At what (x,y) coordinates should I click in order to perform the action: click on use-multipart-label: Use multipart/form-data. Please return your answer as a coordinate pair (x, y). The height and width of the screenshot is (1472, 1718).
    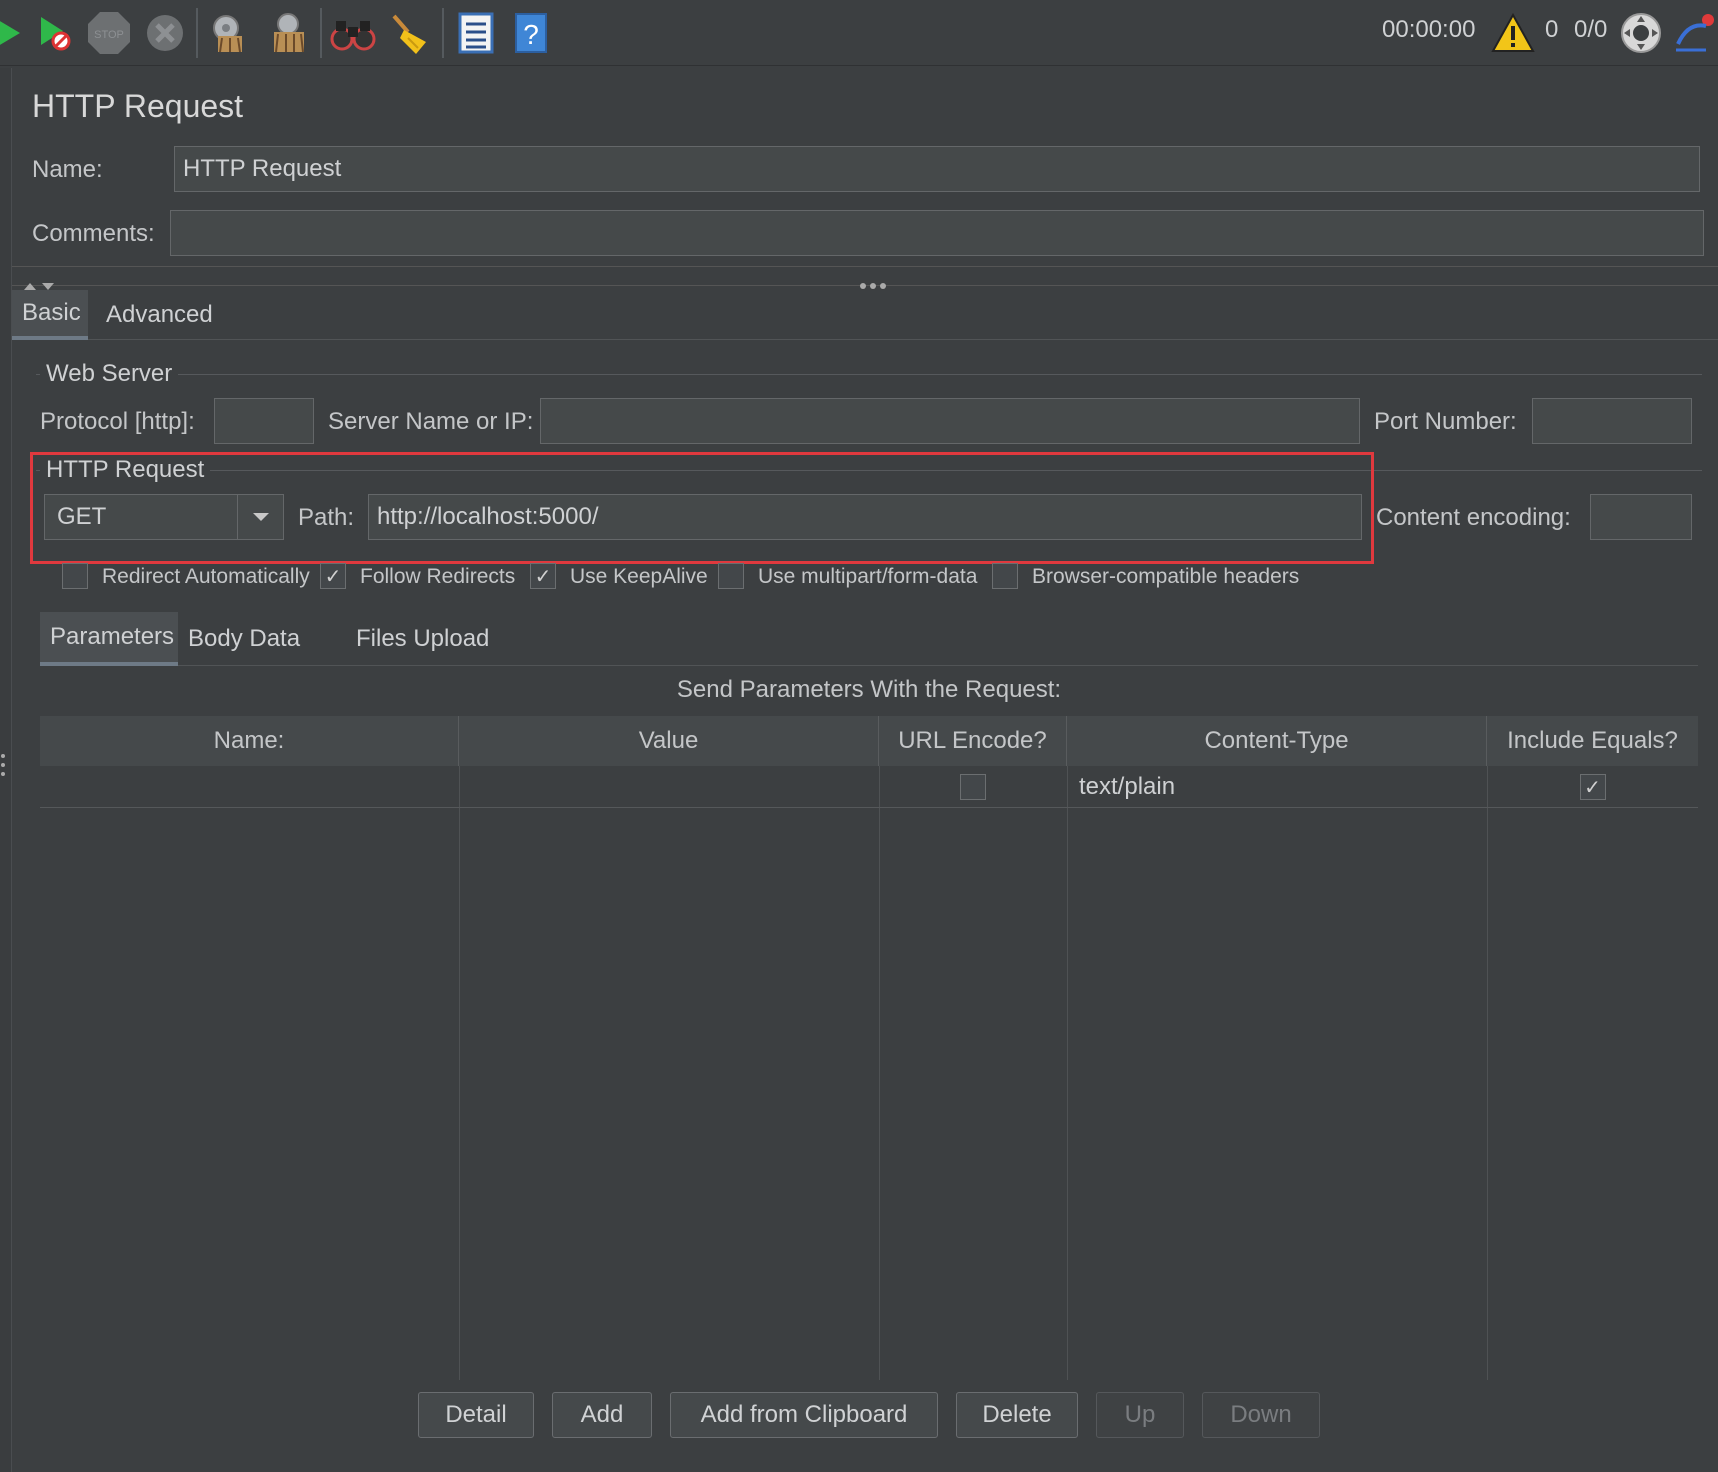
    Looking at the image, I should click on (868, 576).